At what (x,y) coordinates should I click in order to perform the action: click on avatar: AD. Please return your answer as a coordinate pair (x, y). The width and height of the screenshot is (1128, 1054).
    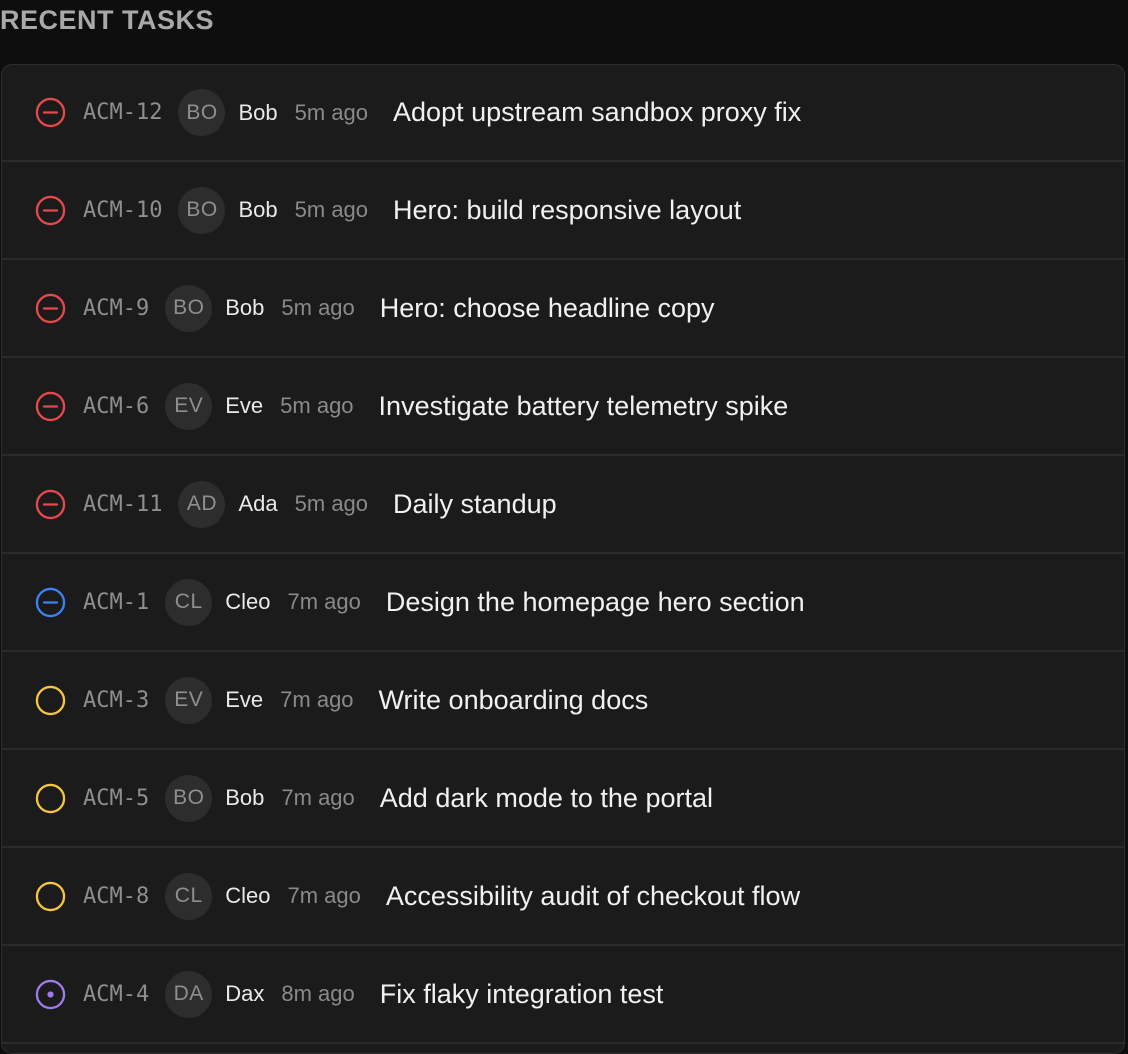
    Looking at the image, I should click on (202, 504).